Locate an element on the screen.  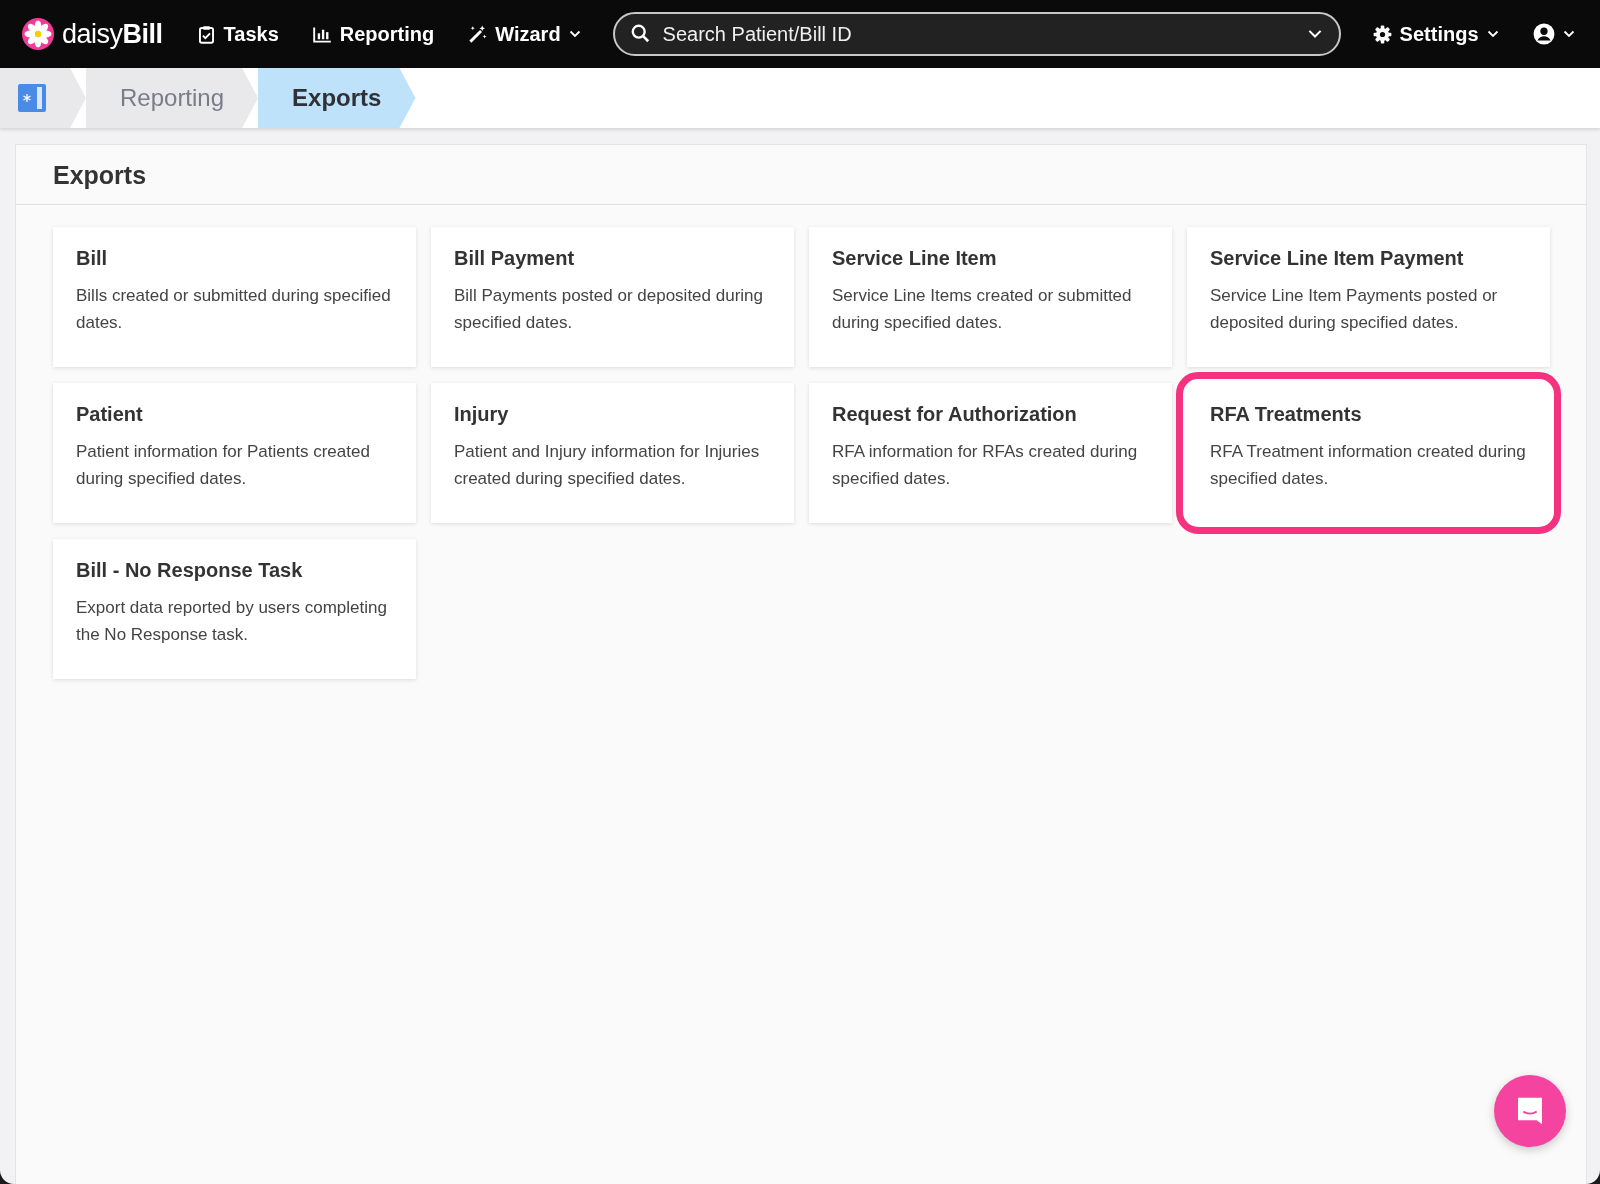
clipboard-check-icon is located at coordinates (206, 34).